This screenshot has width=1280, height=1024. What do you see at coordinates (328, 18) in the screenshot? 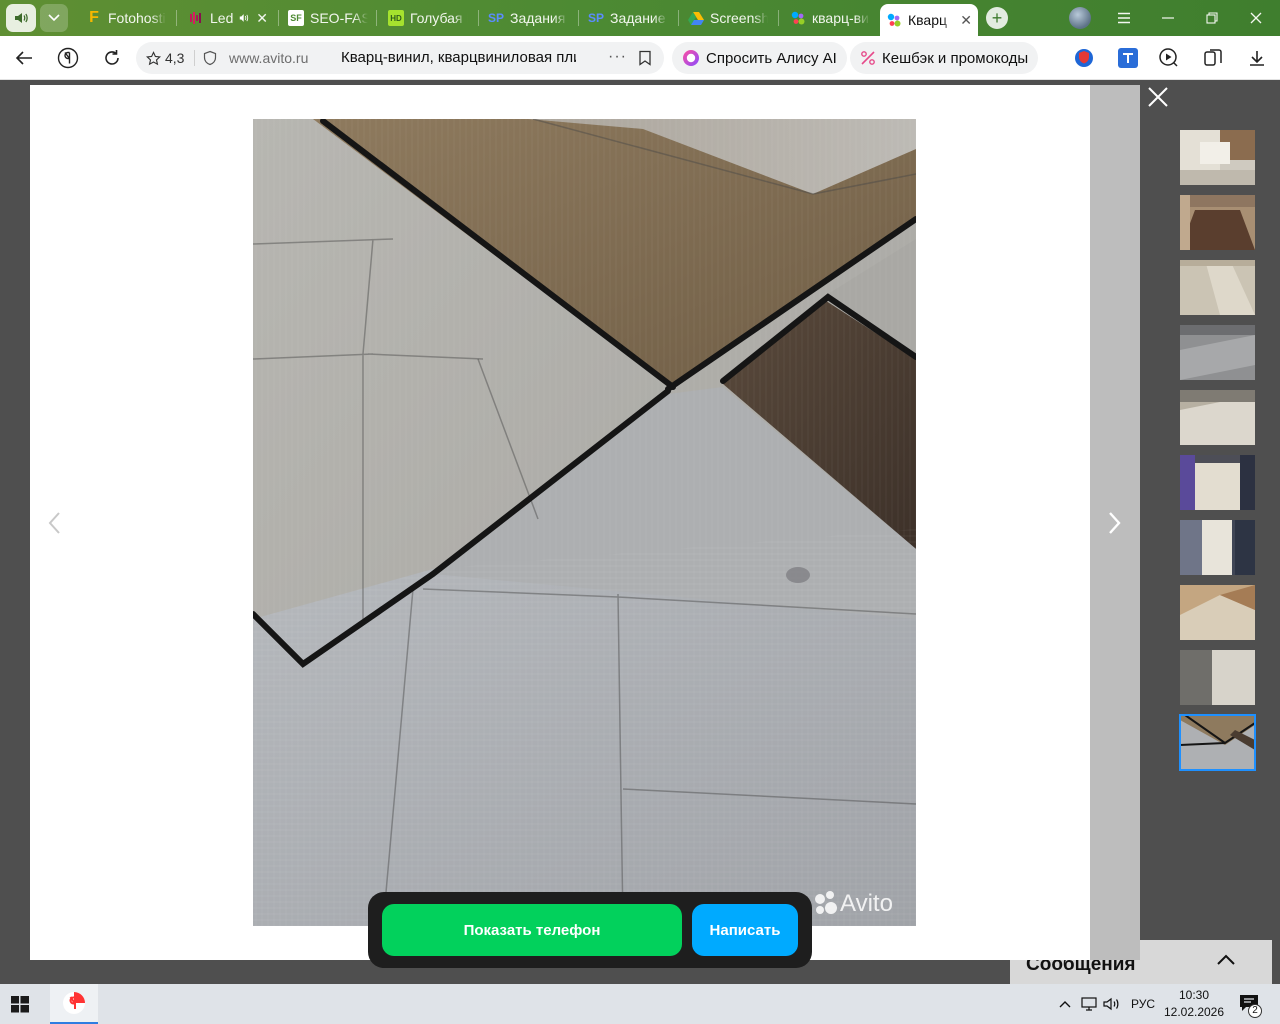
I see `tab-seo-fast: SF SEO-FAST` at bounding box center [328, 18].